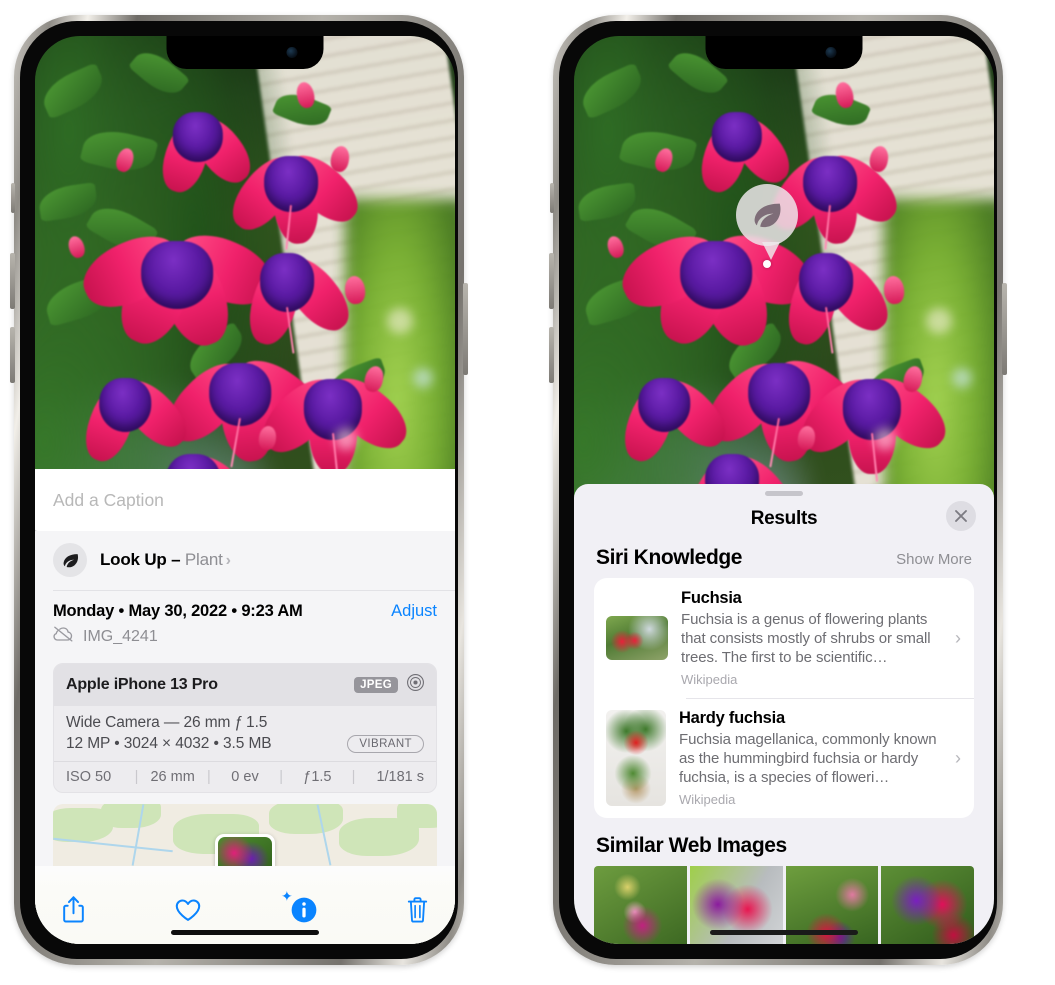 The width and height of the screenshot is (1055, 985). Describe the element at coordinates (732, 718) in the screenshot. I see `knowledge-title: Hardy fuchsia` at that location.